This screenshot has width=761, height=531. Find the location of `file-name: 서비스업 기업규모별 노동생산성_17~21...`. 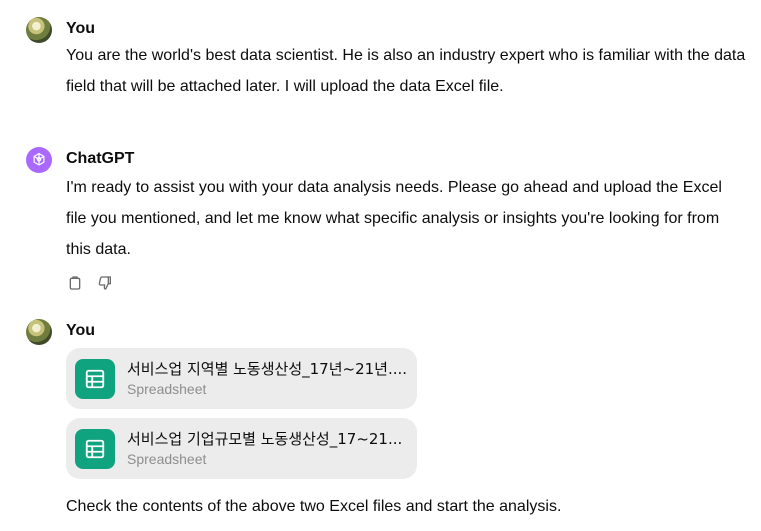

file-name: 서비스업 기업규모별 노동생산성_17~21... is located at coordinates (265, 439).